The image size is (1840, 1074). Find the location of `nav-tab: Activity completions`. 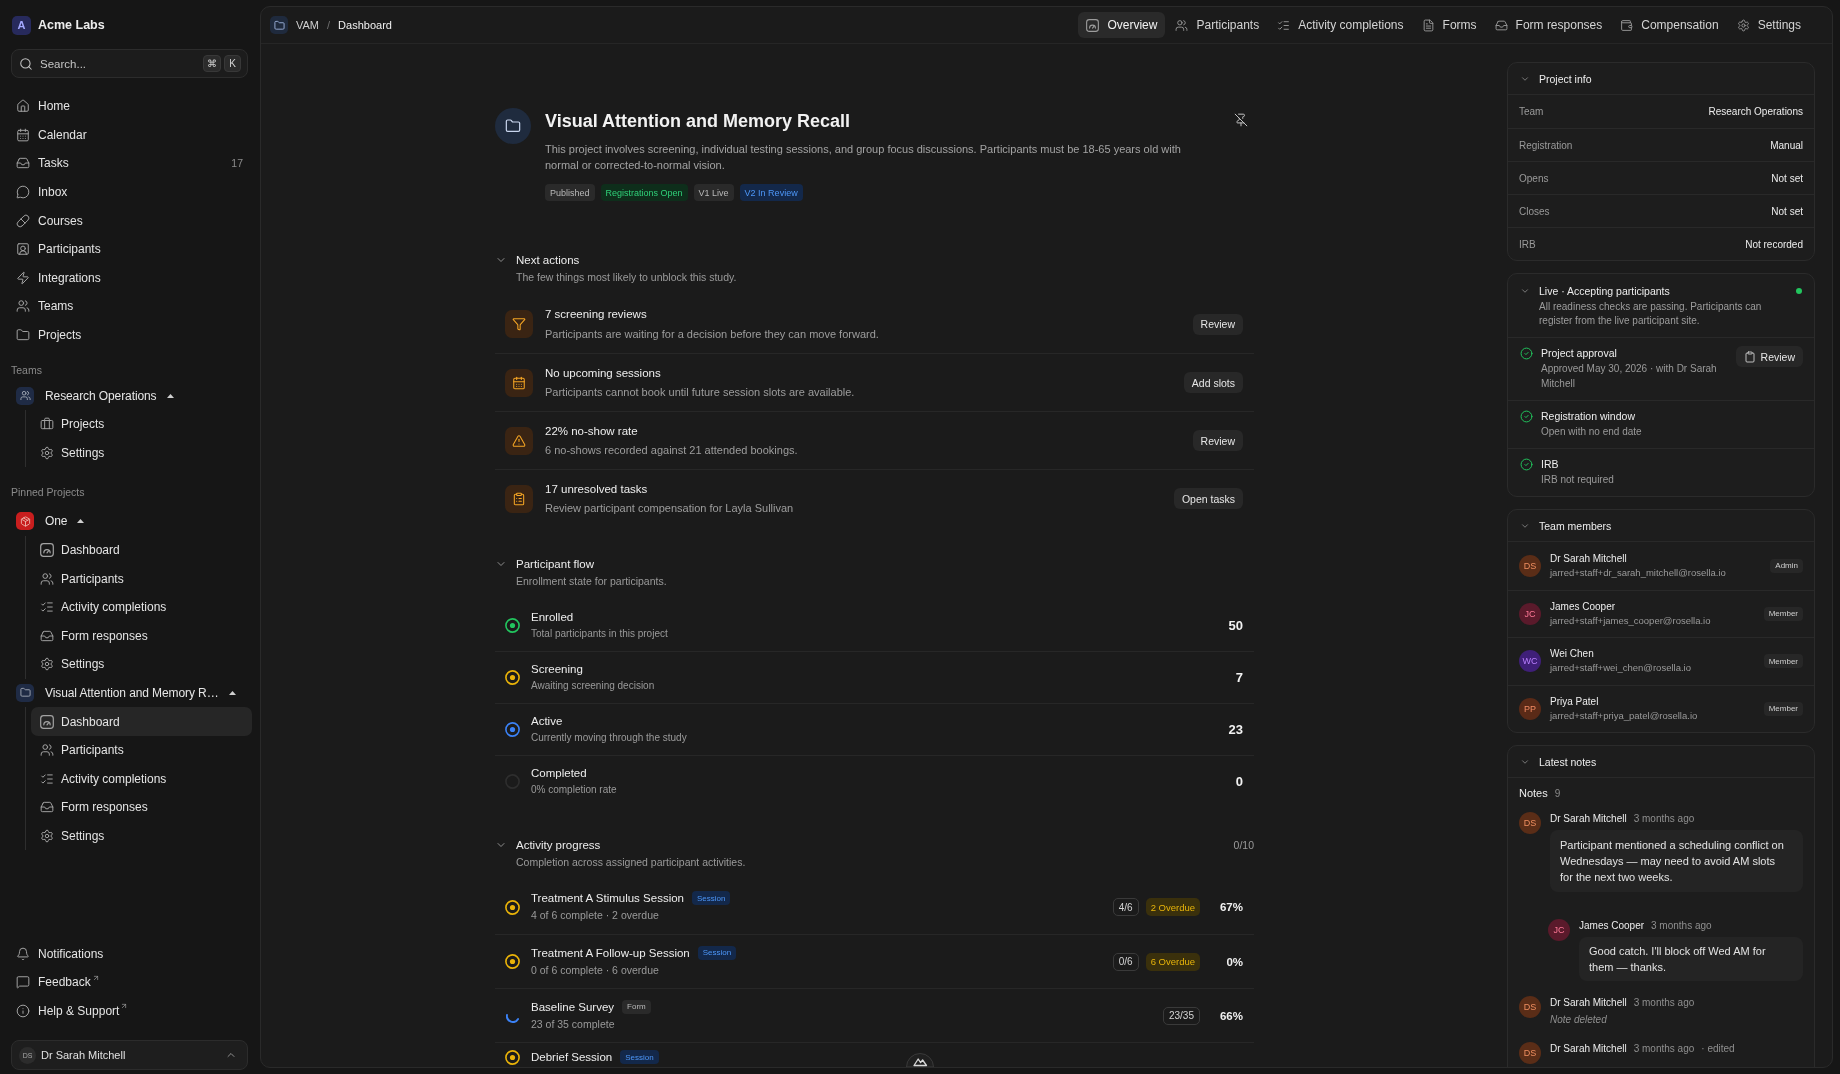

nav-tab: Activity completions is located at coordinates (1340, 25).